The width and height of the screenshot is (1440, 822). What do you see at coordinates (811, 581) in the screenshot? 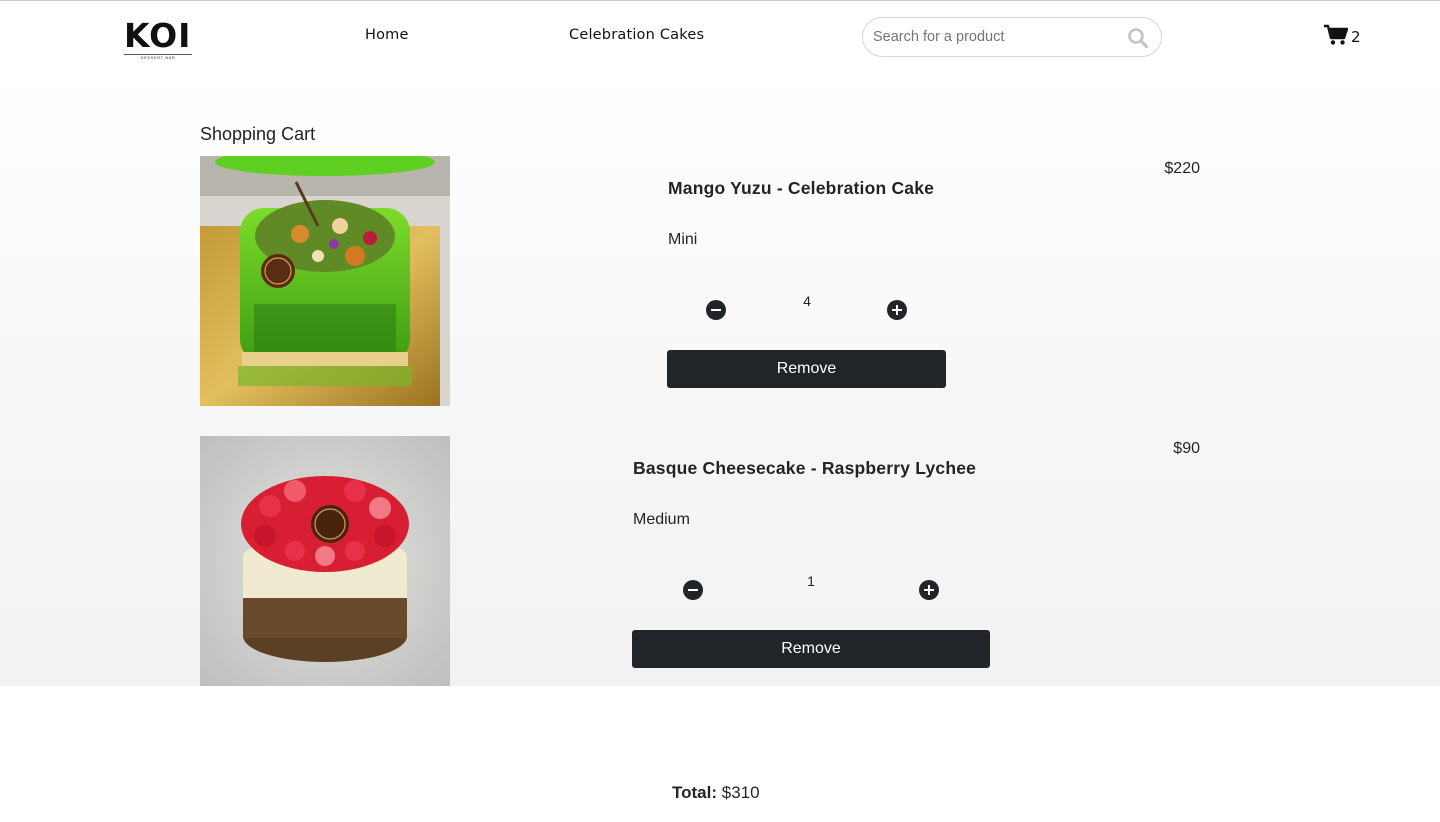
I see `item-quantity: 1` at bounding box center [811, 581].